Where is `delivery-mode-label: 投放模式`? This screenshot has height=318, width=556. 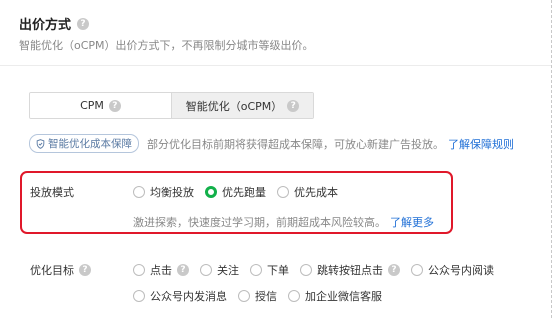 delivery-mode-label: 投放模式 is located at coordinates (52, 192).